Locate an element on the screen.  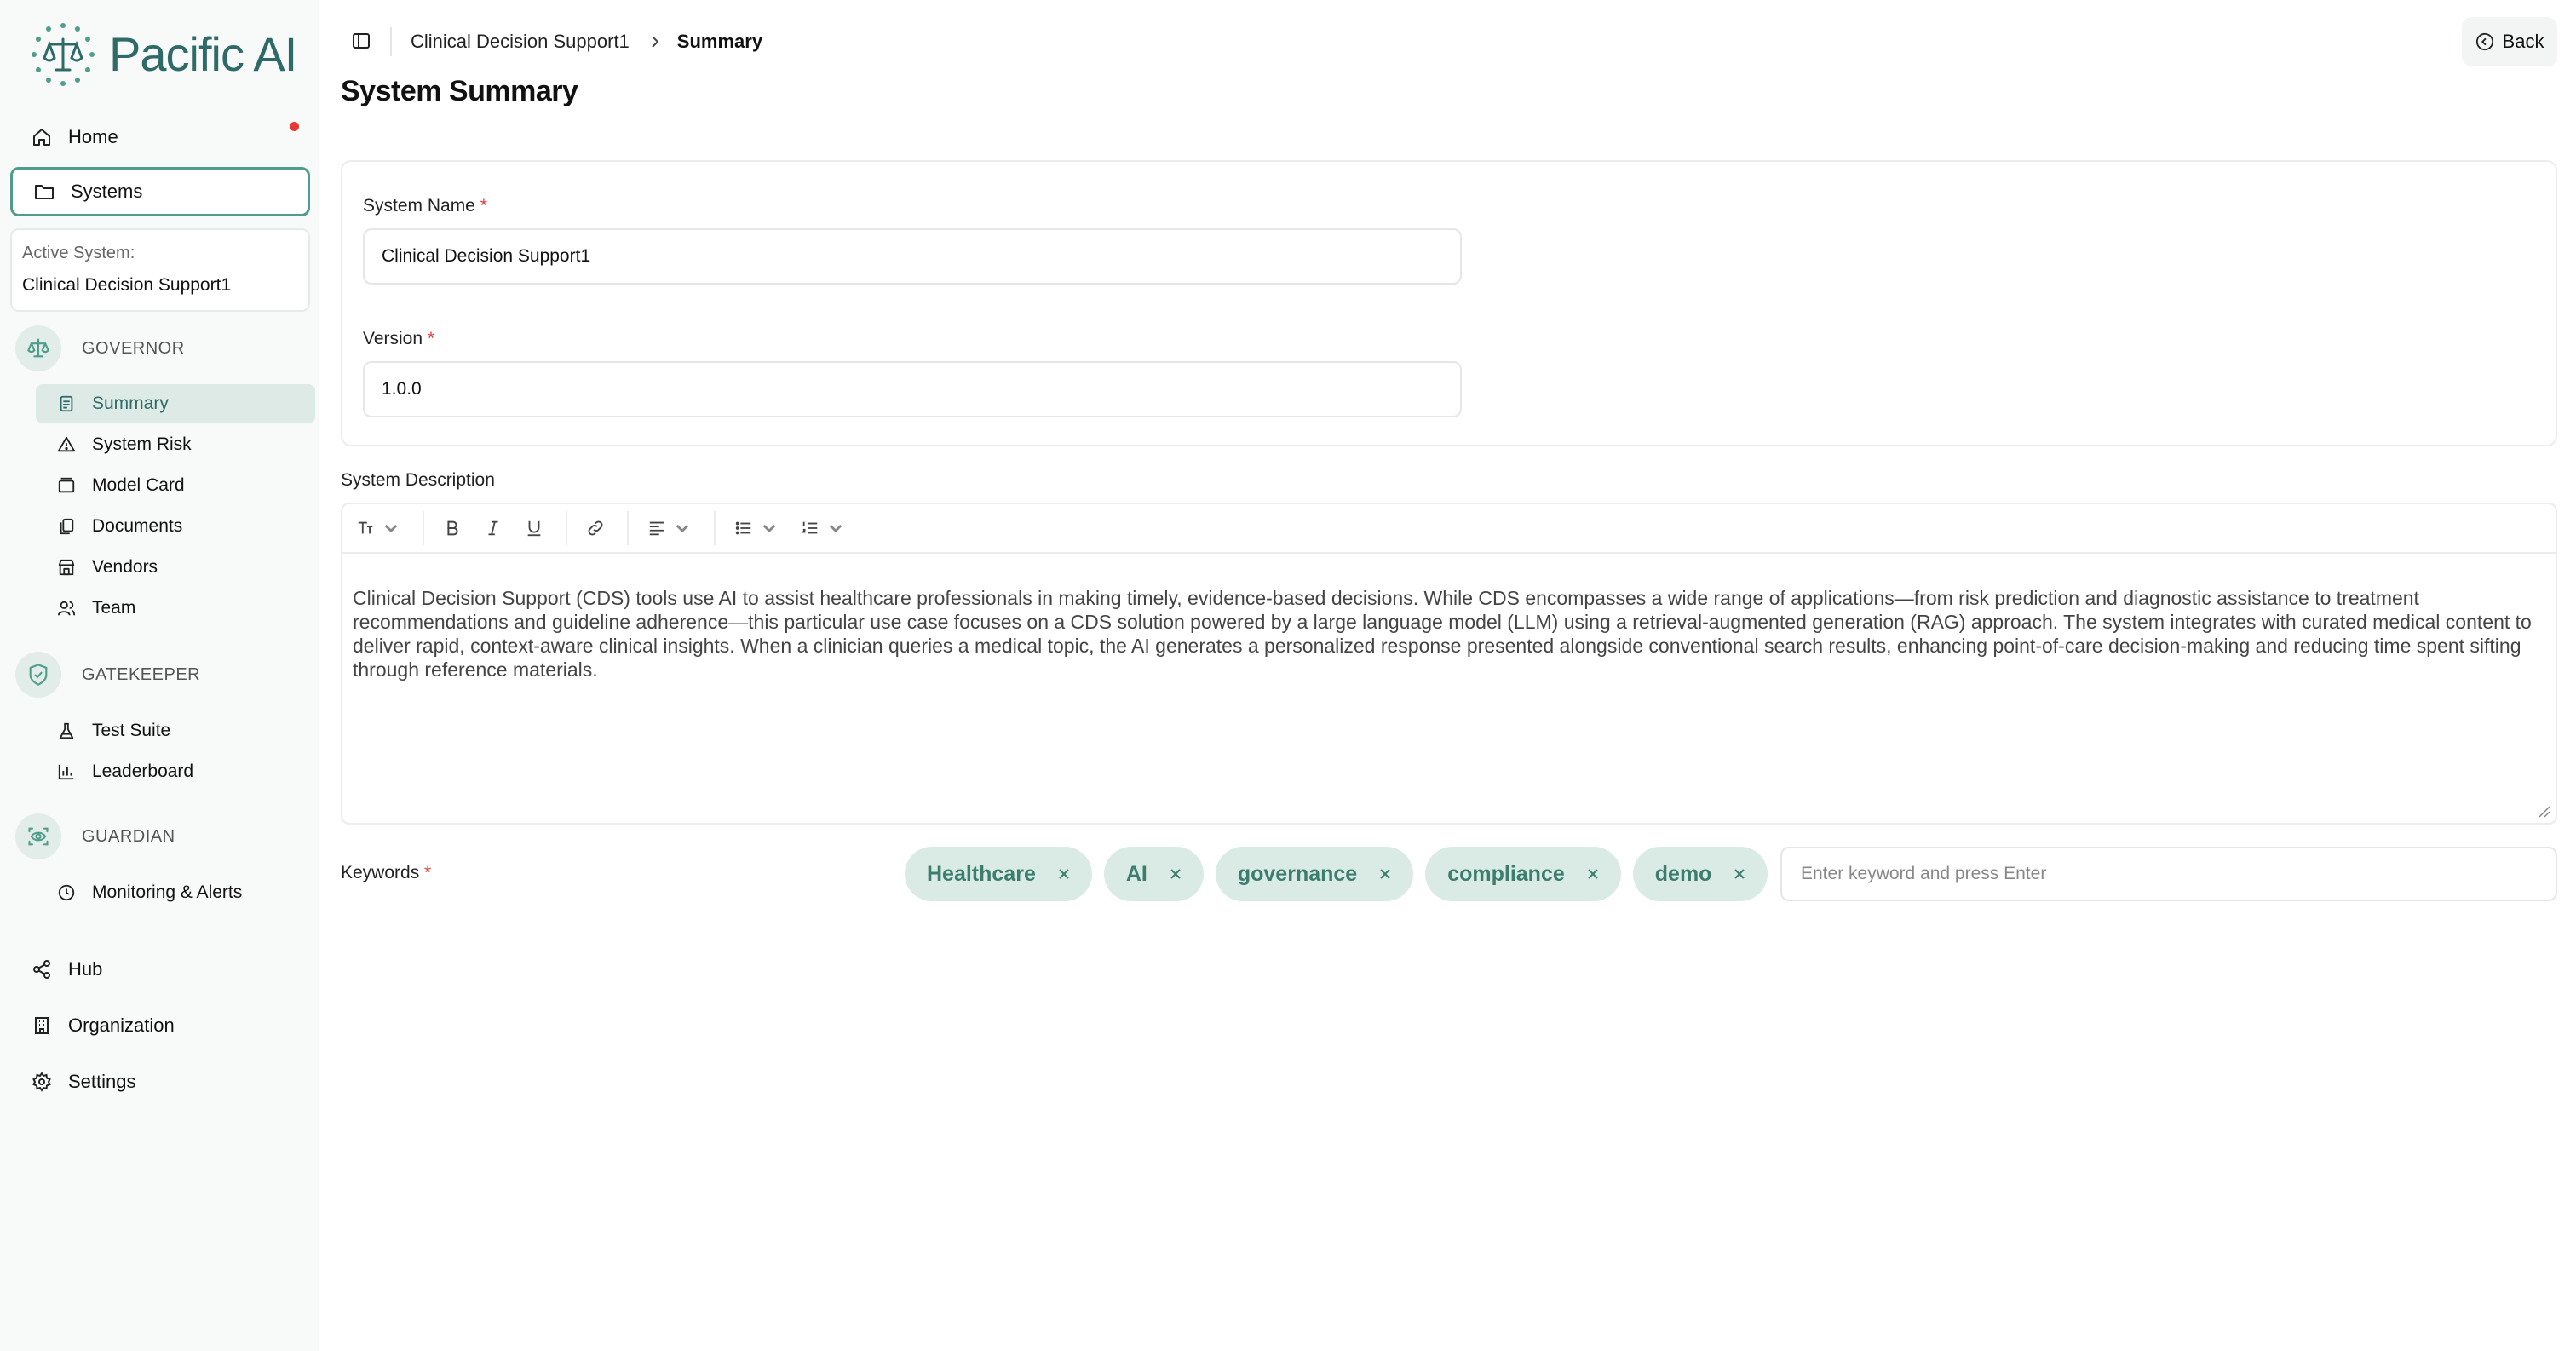
bold-button is located at coordinates (453, 529).